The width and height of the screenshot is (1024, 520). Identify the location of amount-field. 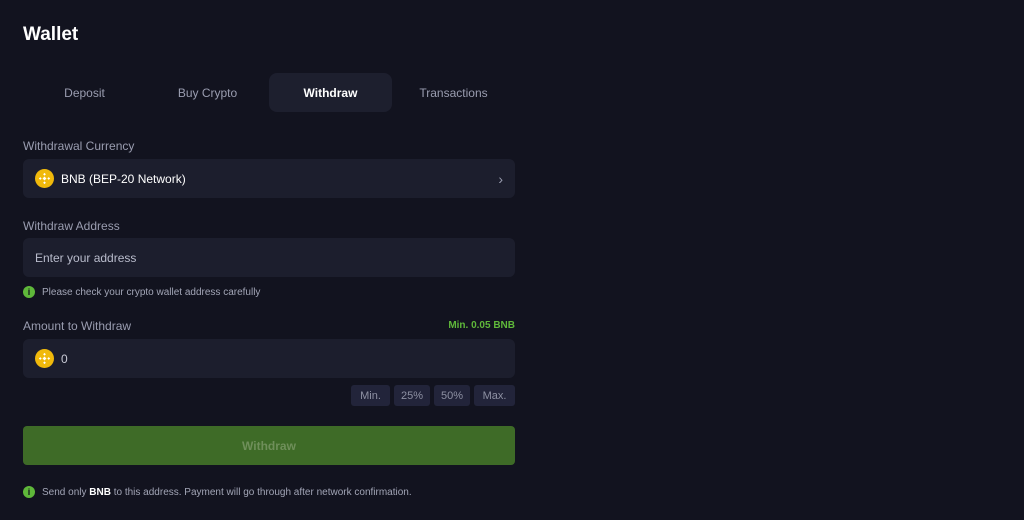
(269, 358).